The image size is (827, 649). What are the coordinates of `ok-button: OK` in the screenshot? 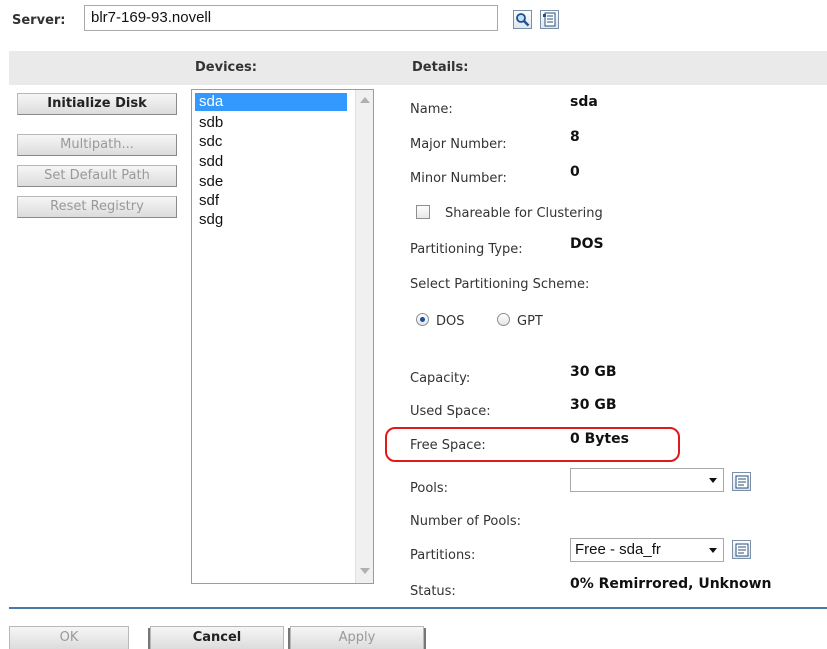 It's located at (69, 637).